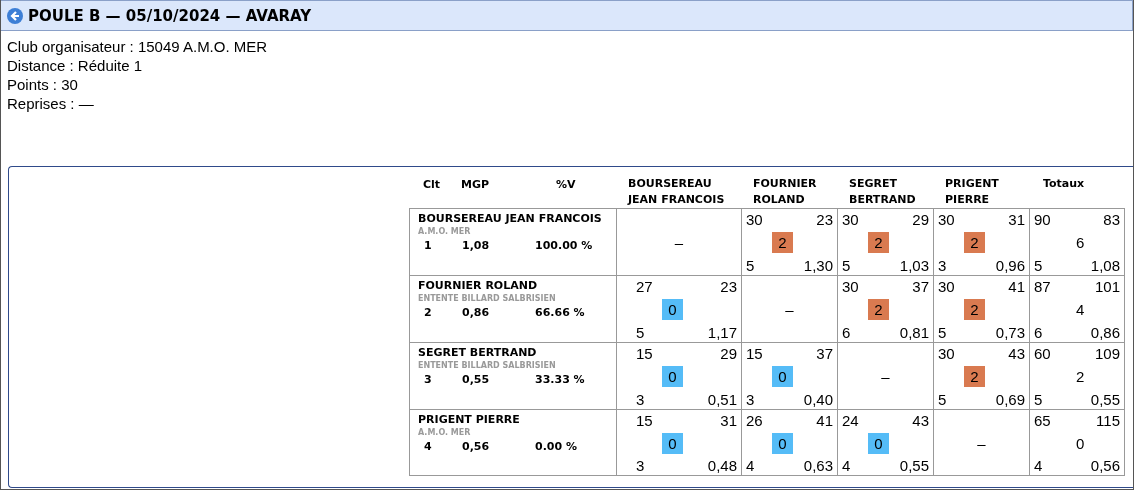 The height and width of the screenshot is (490, 1134). What do you see at coordinates (1080, 310) in the screenshot?
I see `total-points: 4` at bounding box center [1080, 310].